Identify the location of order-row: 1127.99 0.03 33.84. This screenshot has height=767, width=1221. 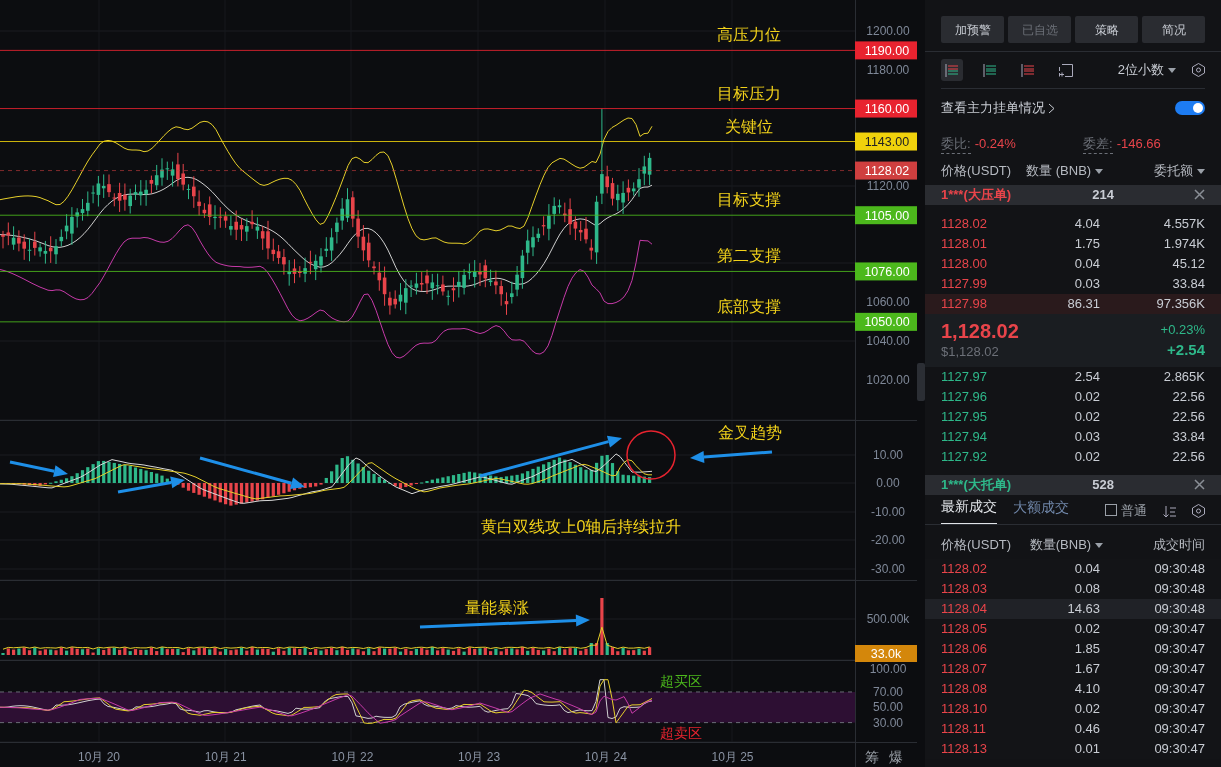
(1073, 284).